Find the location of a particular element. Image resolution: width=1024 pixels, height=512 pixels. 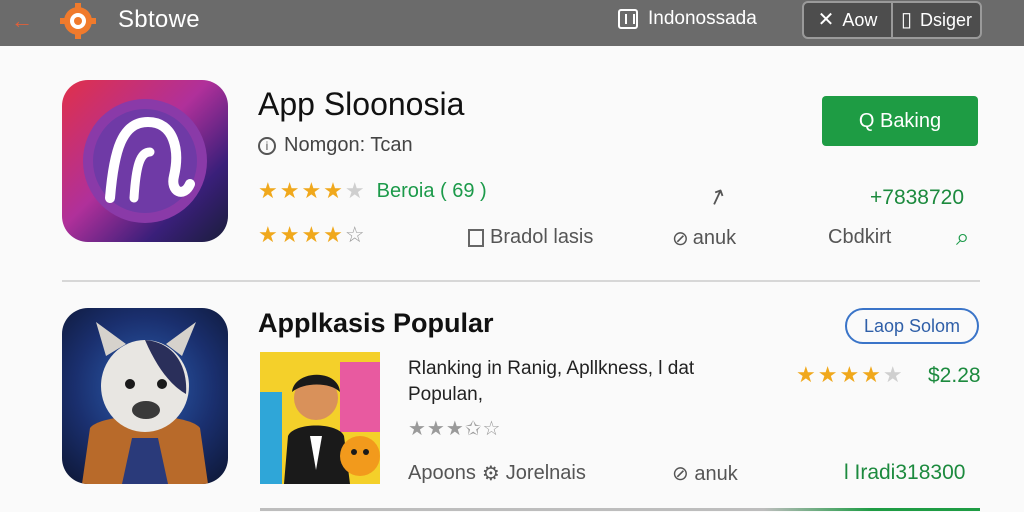

search-icon: ⌕ is located at coordinates (962, 238).